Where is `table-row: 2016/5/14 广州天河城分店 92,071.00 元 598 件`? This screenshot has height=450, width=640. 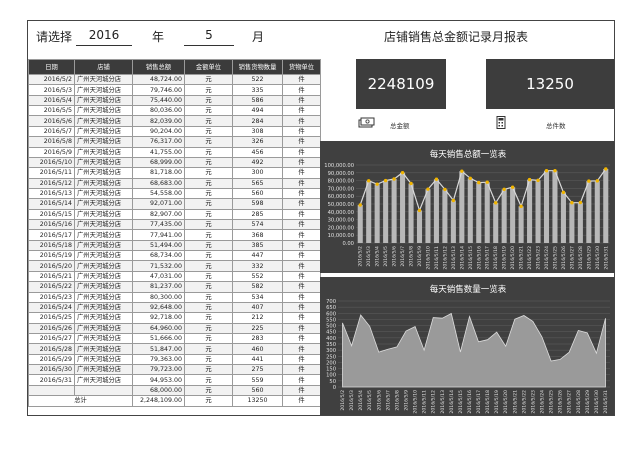
table-row: 2016/5/14 广州天河城分店 92,071.00 元 598 件 is located at coordinates (174, 204).